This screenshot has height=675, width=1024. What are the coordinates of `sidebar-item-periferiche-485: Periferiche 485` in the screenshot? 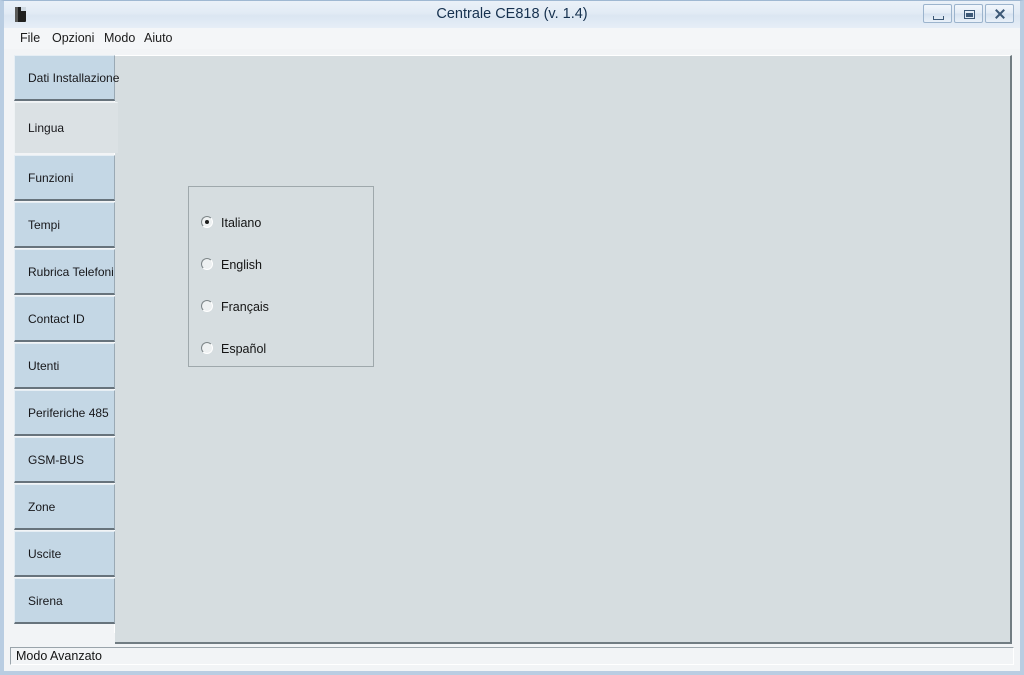 It's located at (64, 413).